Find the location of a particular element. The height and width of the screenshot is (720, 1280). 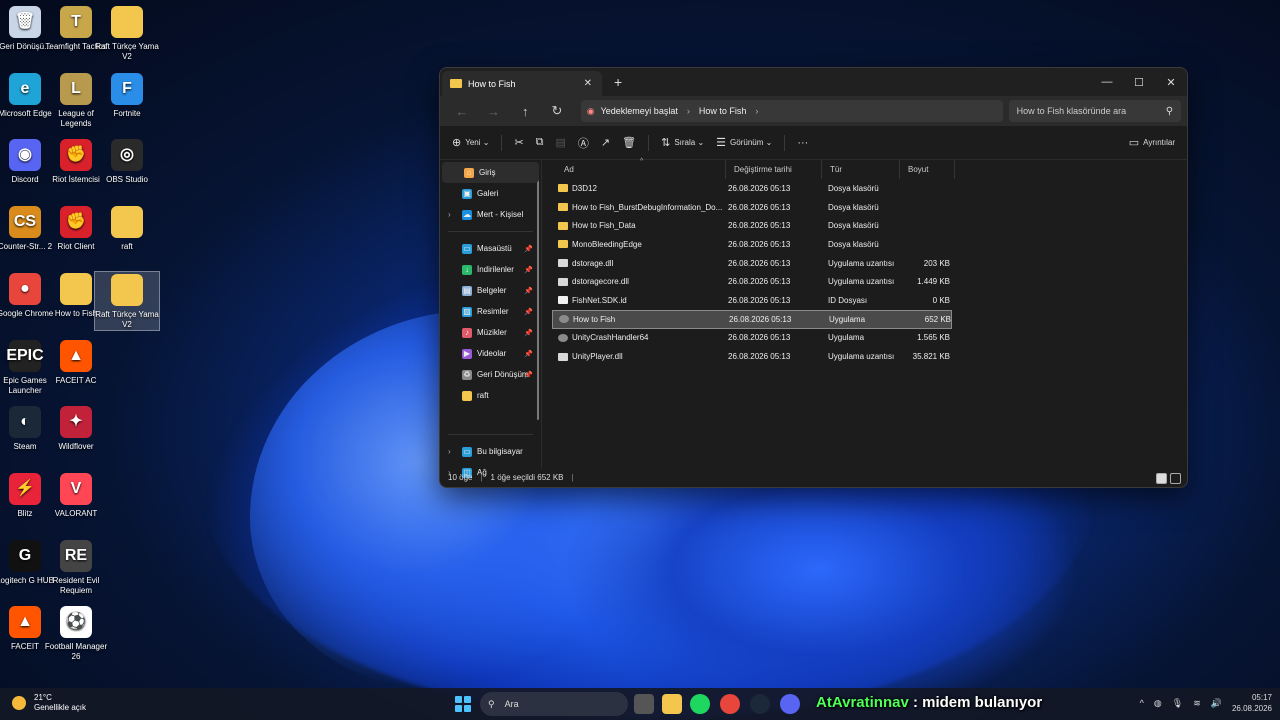

wifi-icon: ≋ is located at coordinates (1197, 703).